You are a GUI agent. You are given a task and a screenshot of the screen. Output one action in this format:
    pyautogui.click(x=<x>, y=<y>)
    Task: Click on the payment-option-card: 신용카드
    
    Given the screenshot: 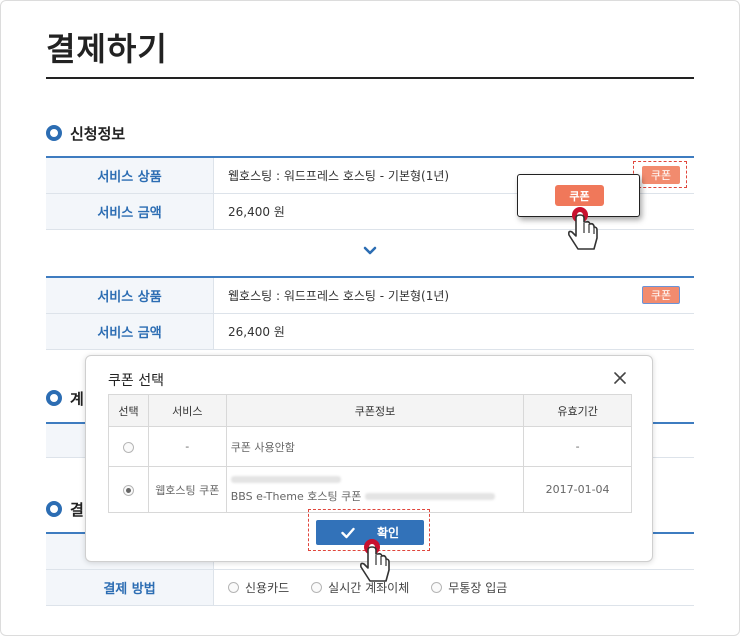 What is the action you would take?
    pyautogui.click(x=258, y=587)
    